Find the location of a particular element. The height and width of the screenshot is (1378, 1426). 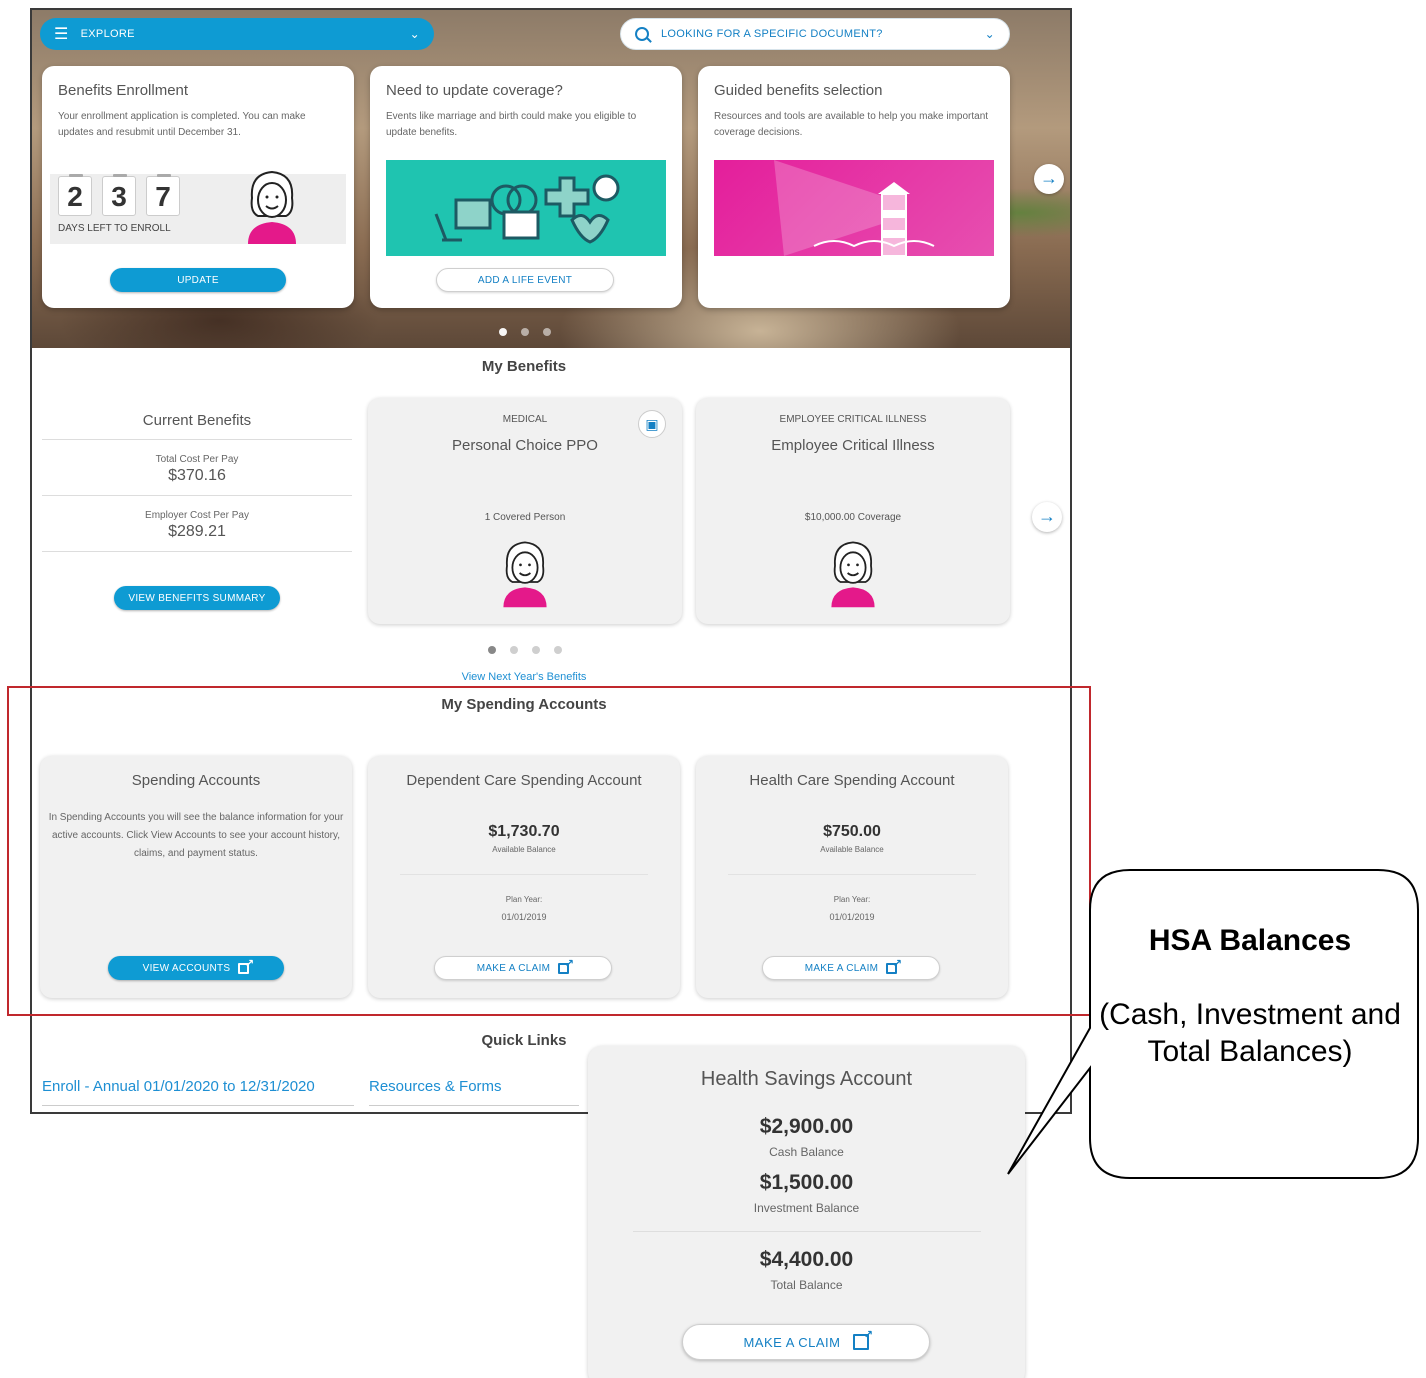

benefit-detail: 1 Covered Person is located at coordinates (525, 517).